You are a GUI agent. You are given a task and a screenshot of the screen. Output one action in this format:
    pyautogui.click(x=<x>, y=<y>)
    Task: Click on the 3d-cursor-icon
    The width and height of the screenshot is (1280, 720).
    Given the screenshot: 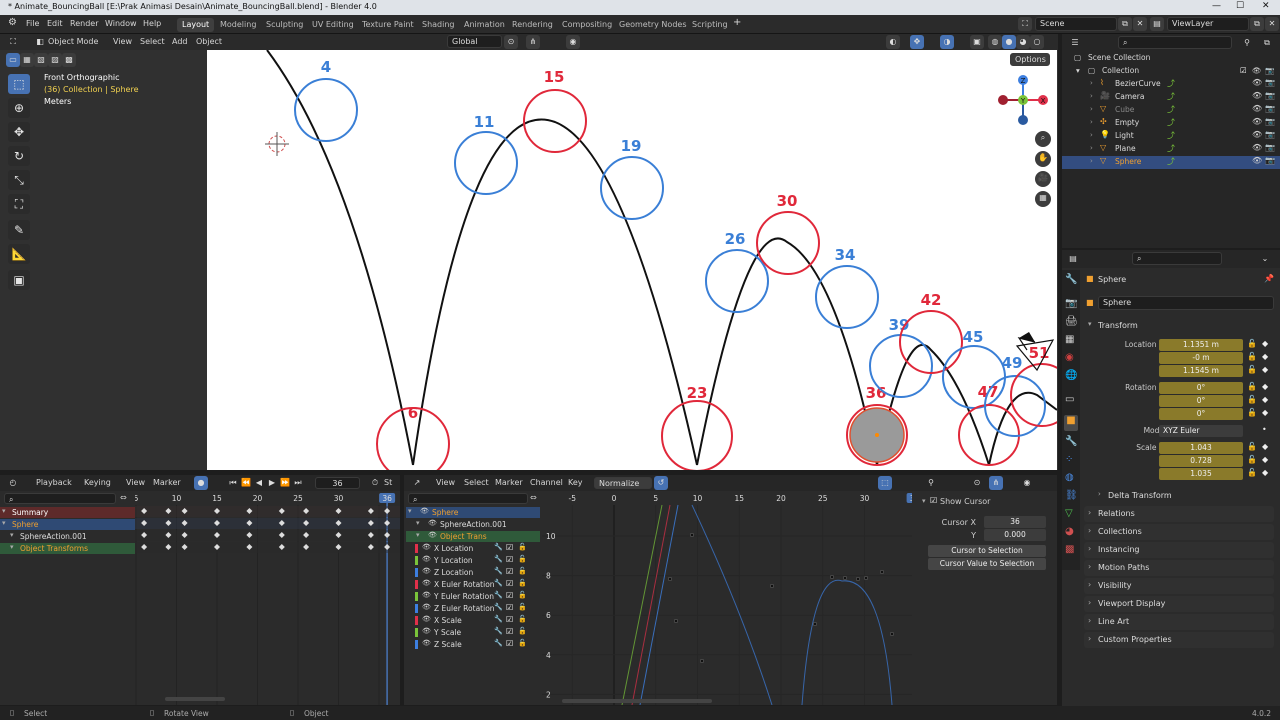 What is the action you would take?
    pyautogui.click(x=277, y=144)
    